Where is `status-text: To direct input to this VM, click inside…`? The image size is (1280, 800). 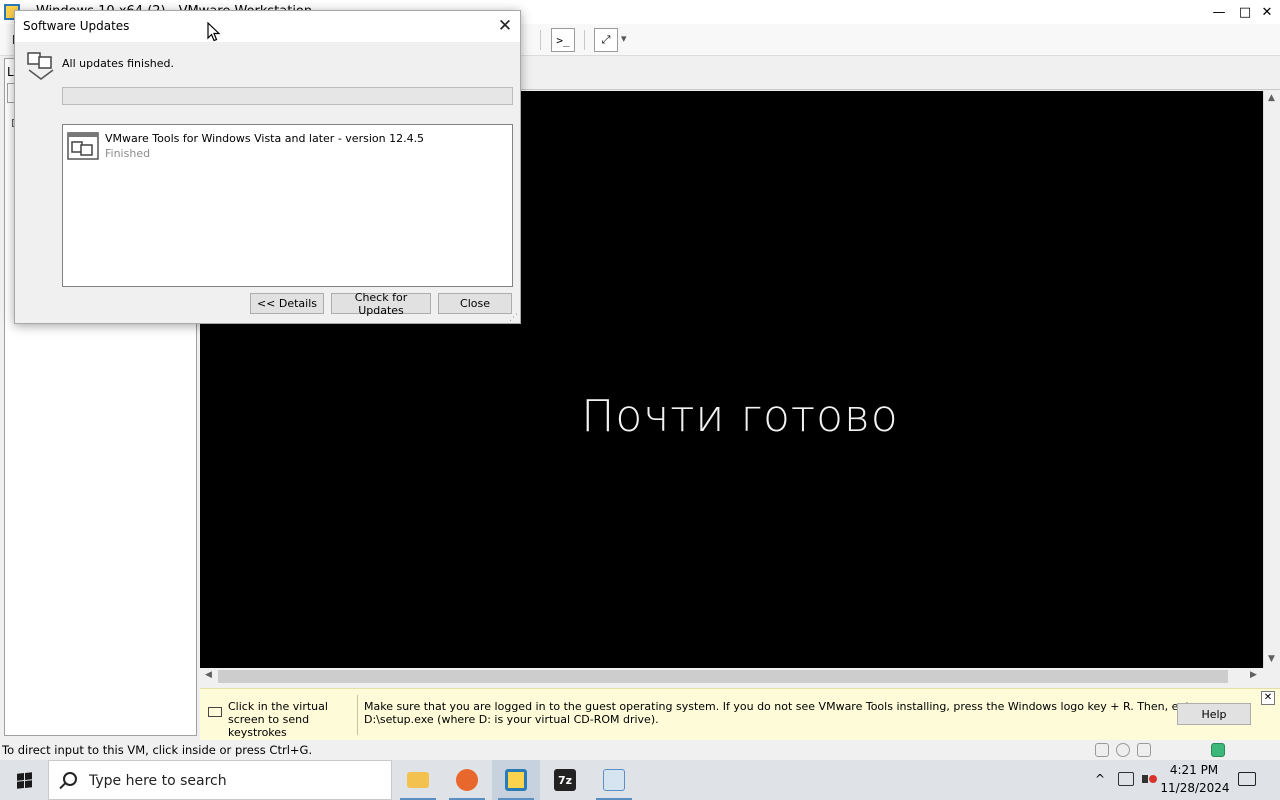
status-text: To direct input to this VM, click inside… is located at coordinates (157, 750).